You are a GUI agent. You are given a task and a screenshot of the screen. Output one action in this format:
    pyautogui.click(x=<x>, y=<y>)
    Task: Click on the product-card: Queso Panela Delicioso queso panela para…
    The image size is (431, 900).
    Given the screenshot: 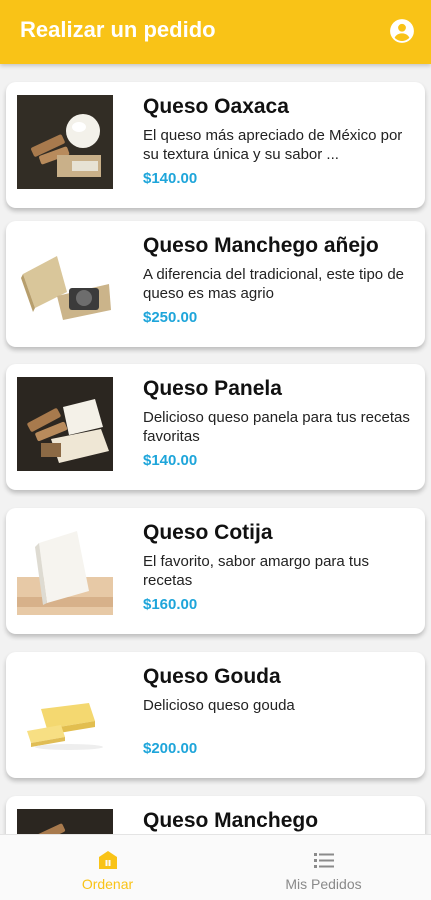 What is the action you would take?
    pyautogui.click(x=215, y=427)
    